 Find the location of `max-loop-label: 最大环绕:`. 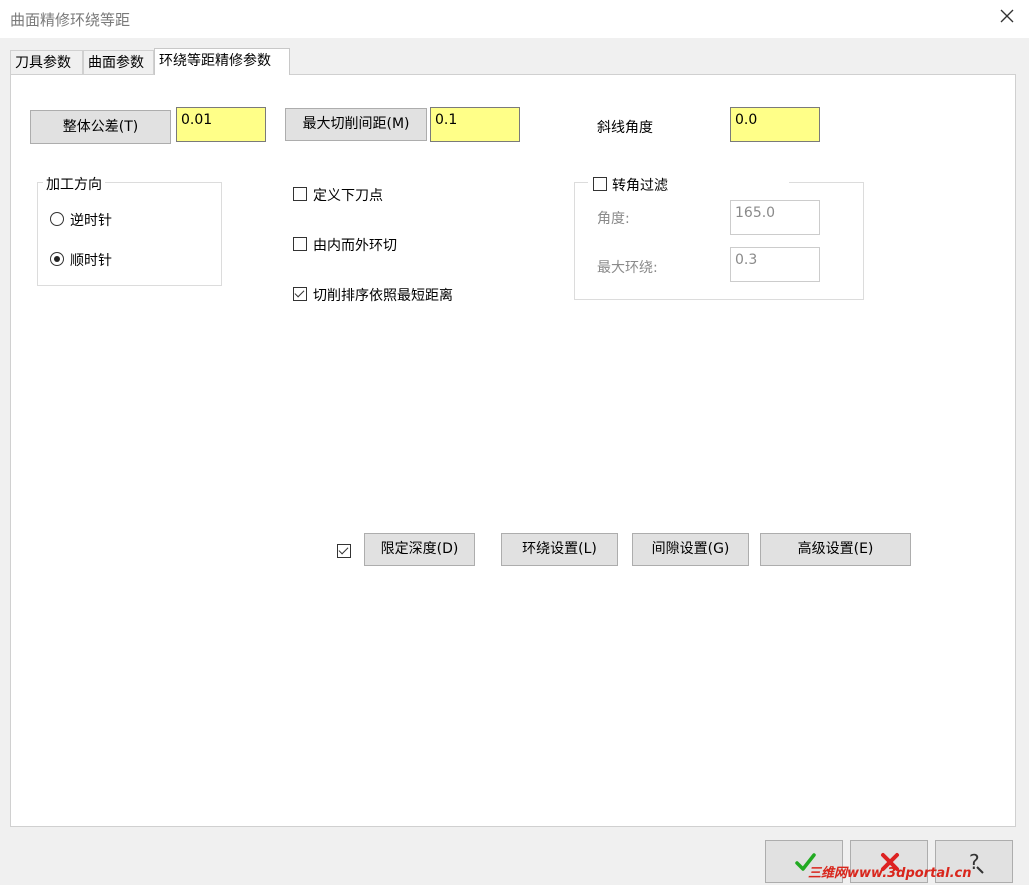

max-loop-label: 最大环绕: is located at coordinates (627, 268).